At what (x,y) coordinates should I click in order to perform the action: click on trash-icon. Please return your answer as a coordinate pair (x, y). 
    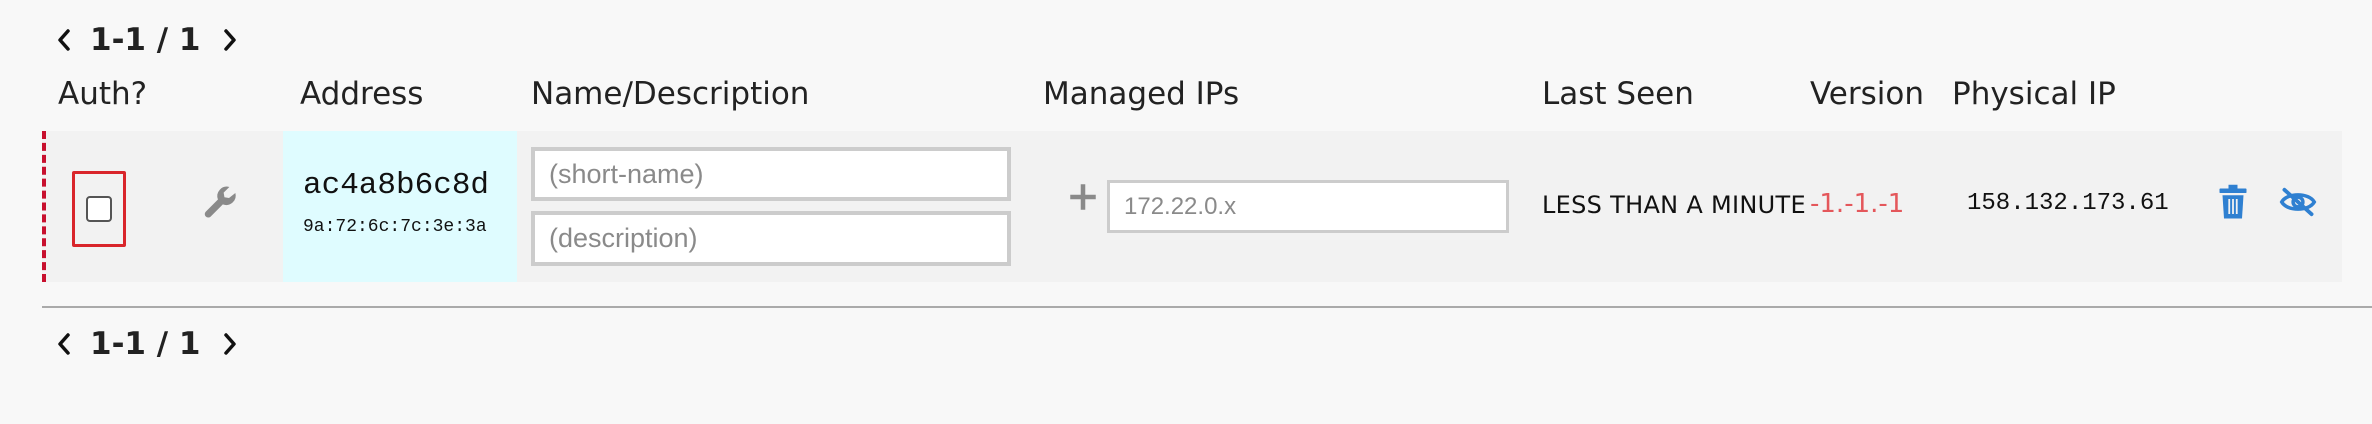
    Looking at the image, I should click on (2233, 202).